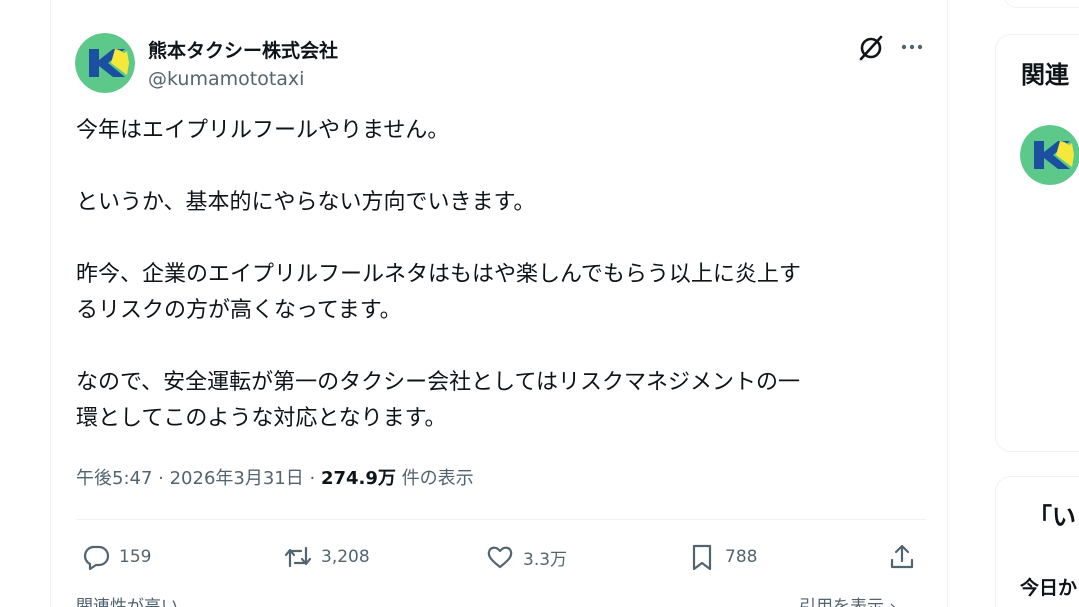 The height and width of the screenshot is (607, 1079). What do you see at coordinates (243, 49) in the screenshot?
I see `display-name: 熊本タクシー株式会社` at bounding box center [243, 49].